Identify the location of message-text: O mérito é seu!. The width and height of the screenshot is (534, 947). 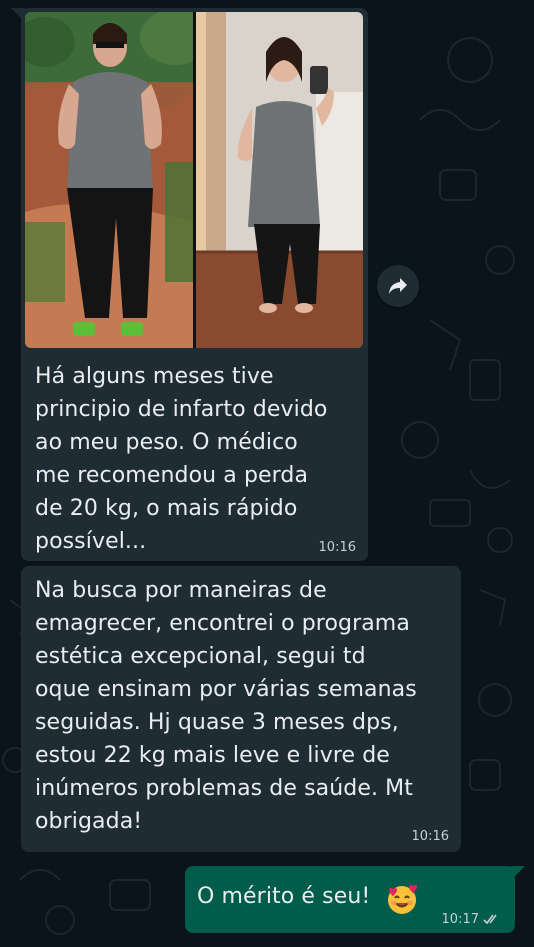
(284, 896).